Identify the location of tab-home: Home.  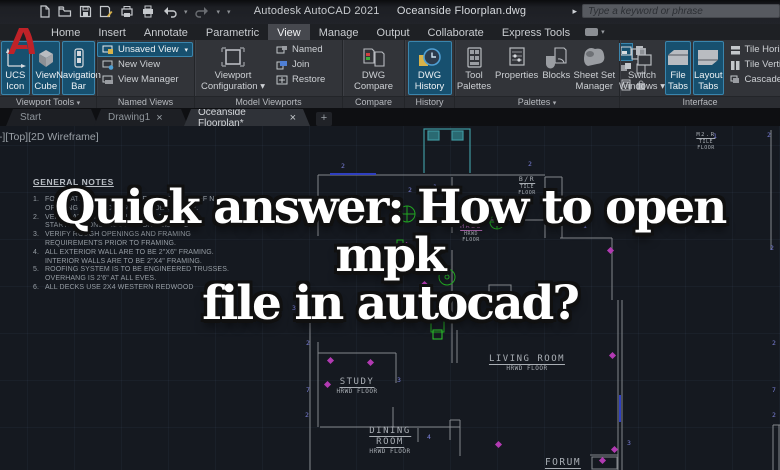
(65, 32).